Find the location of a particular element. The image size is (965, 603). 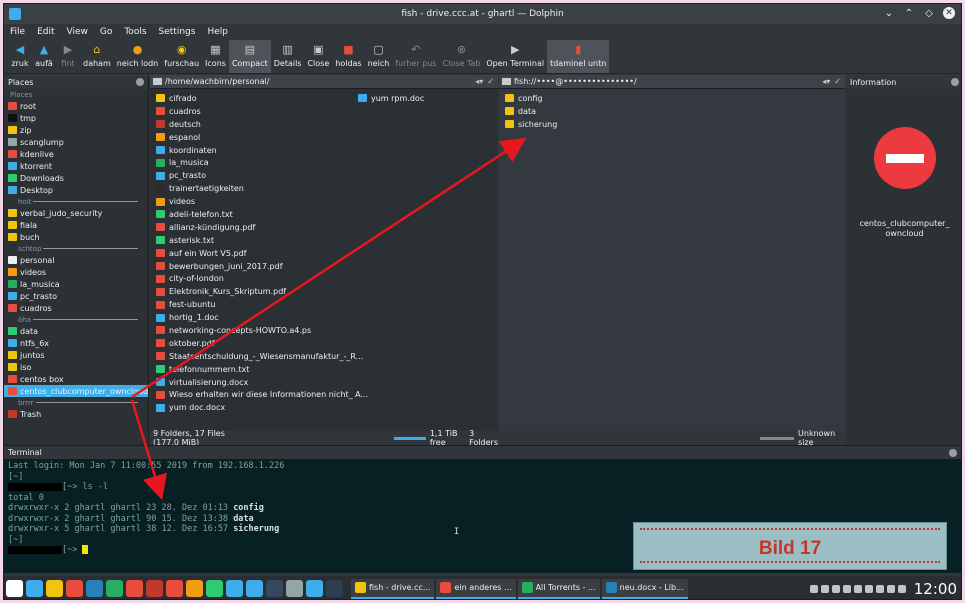

file-item: fest-ubuntu is located at coordinates (259, 304).